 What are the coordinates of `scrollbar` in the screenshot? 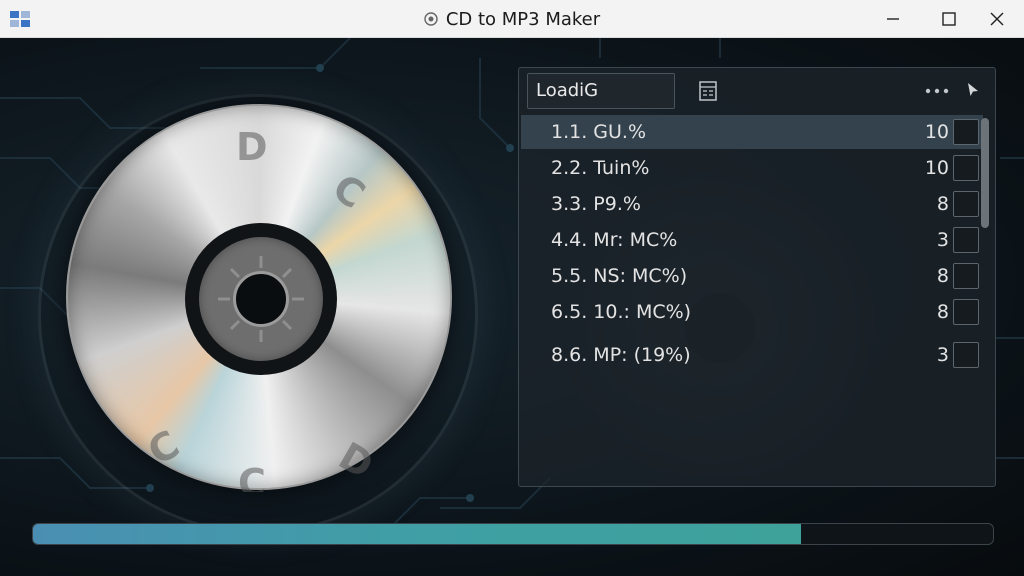 It's located at (985, 173).